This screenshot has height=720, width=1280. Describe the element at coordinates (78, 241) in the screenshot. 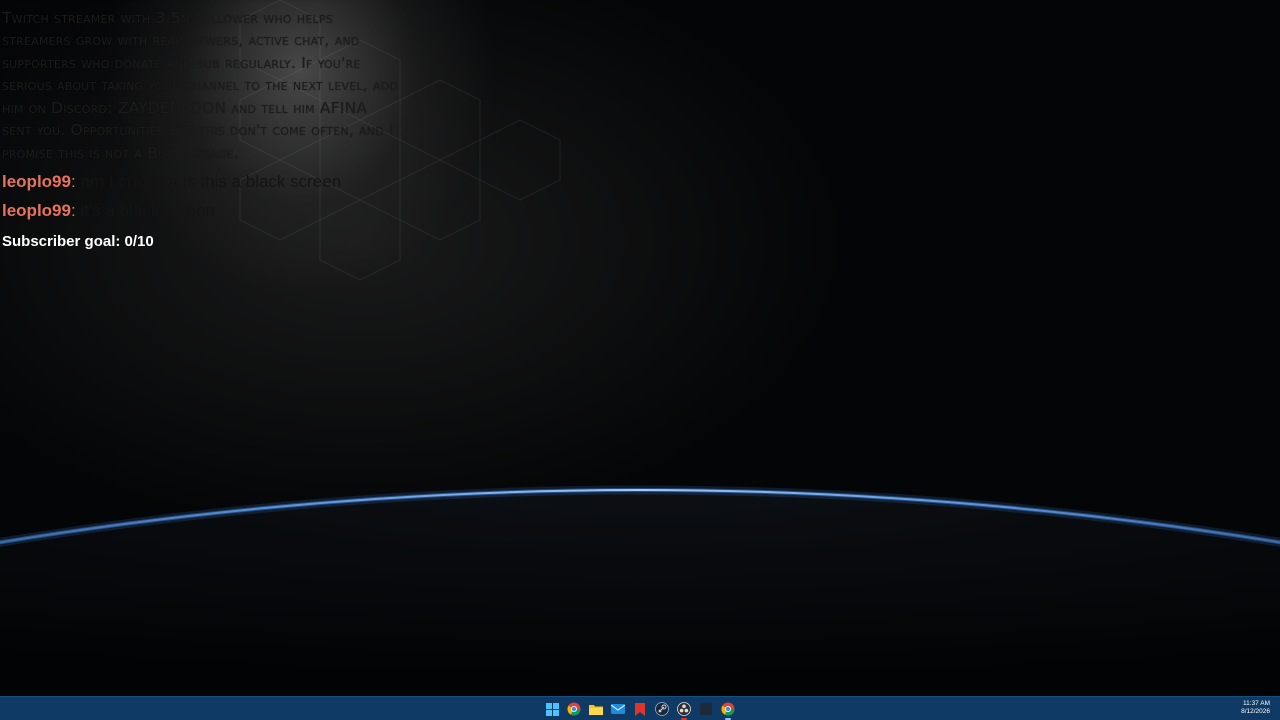

I see `subscriber-goal: Subscriber goal: 0/10` at that location.